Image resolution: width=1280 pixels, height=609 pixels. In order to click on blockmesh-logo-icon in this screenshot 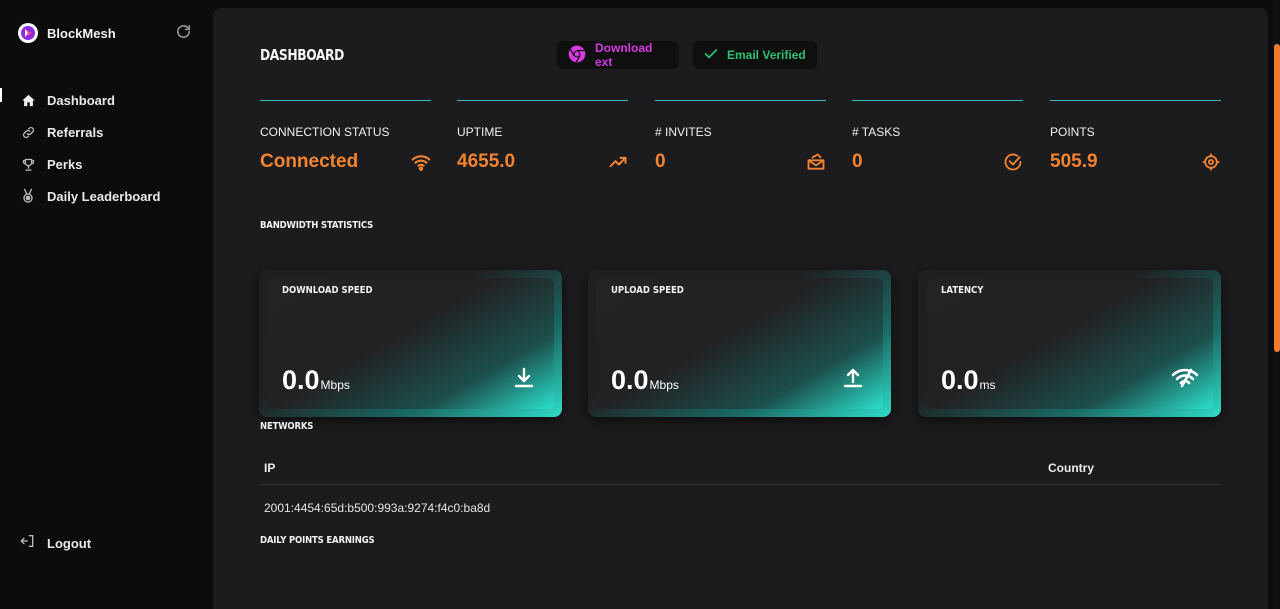, I will do `click(28, 33)`.